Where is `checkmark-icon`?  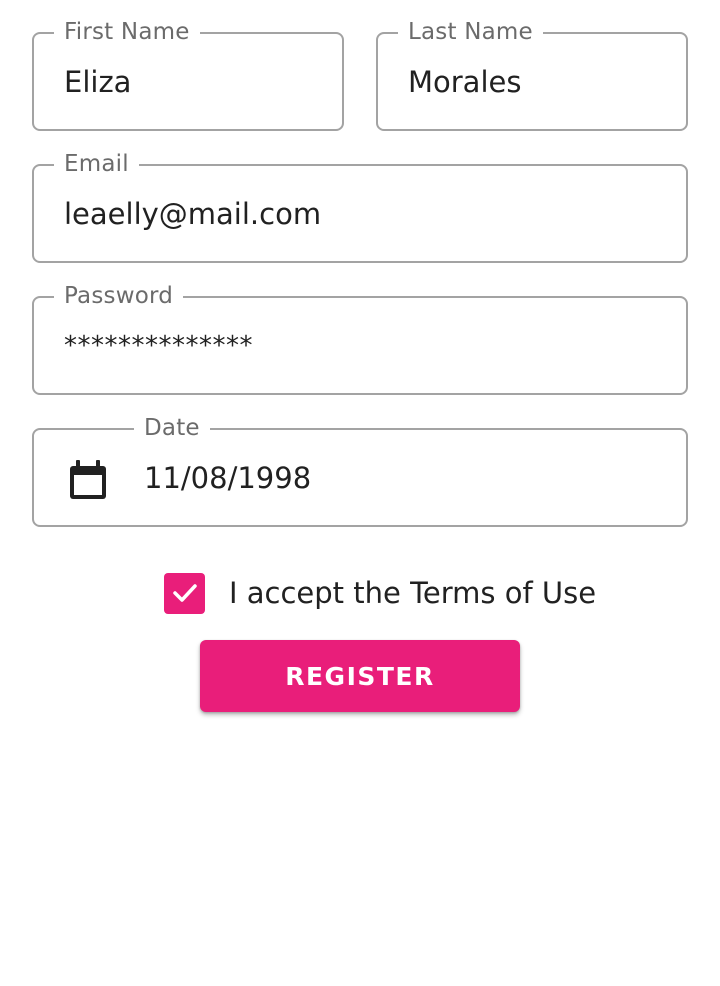
checkmark-icon is located at coordinates (184, 593).